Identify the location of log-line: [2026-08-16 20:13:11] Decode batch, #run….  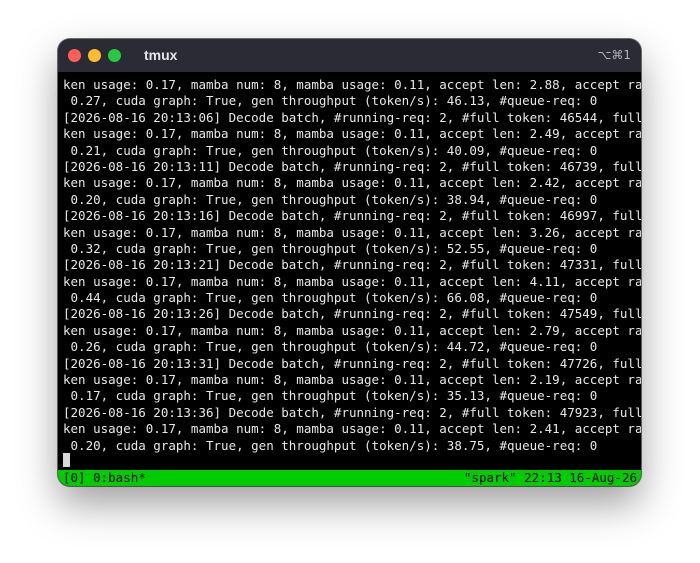
(352, 166).